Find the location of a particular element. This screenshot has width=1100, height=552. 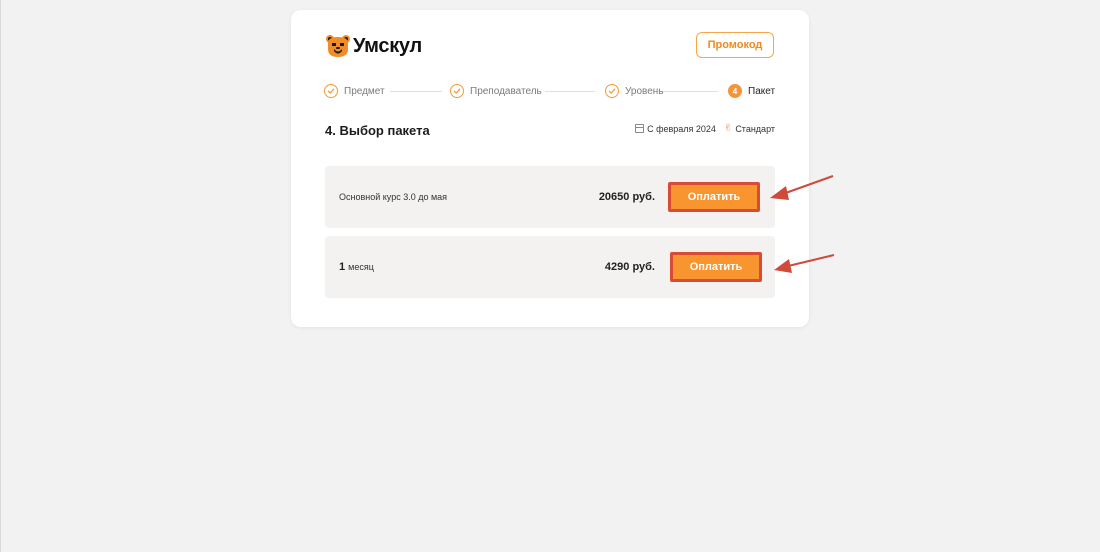

step-subject: Предмет is located at coordinates (354, 91).